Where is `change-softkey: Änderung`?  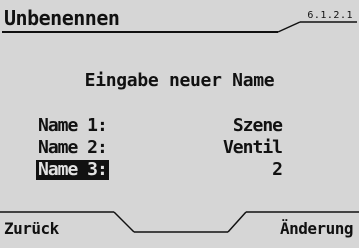 change-softkey: Änderung is located at coordinates (317, 229).